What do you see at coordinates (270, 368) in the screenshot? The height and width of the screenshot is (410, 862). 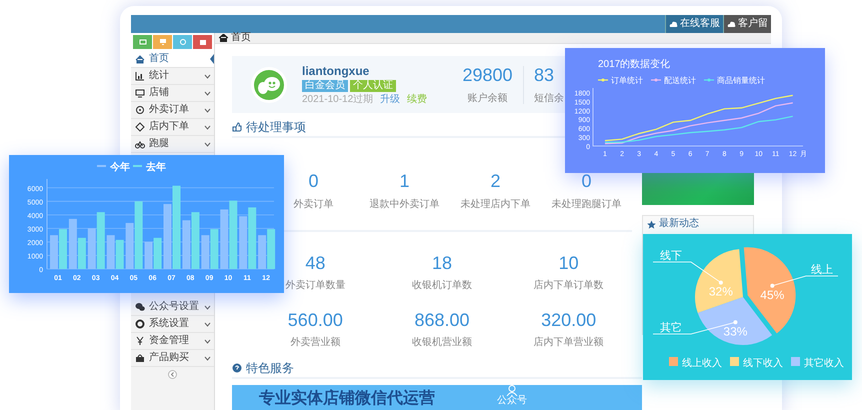 I see `section-heading: 特色服务` at bounding box center [270, 368].